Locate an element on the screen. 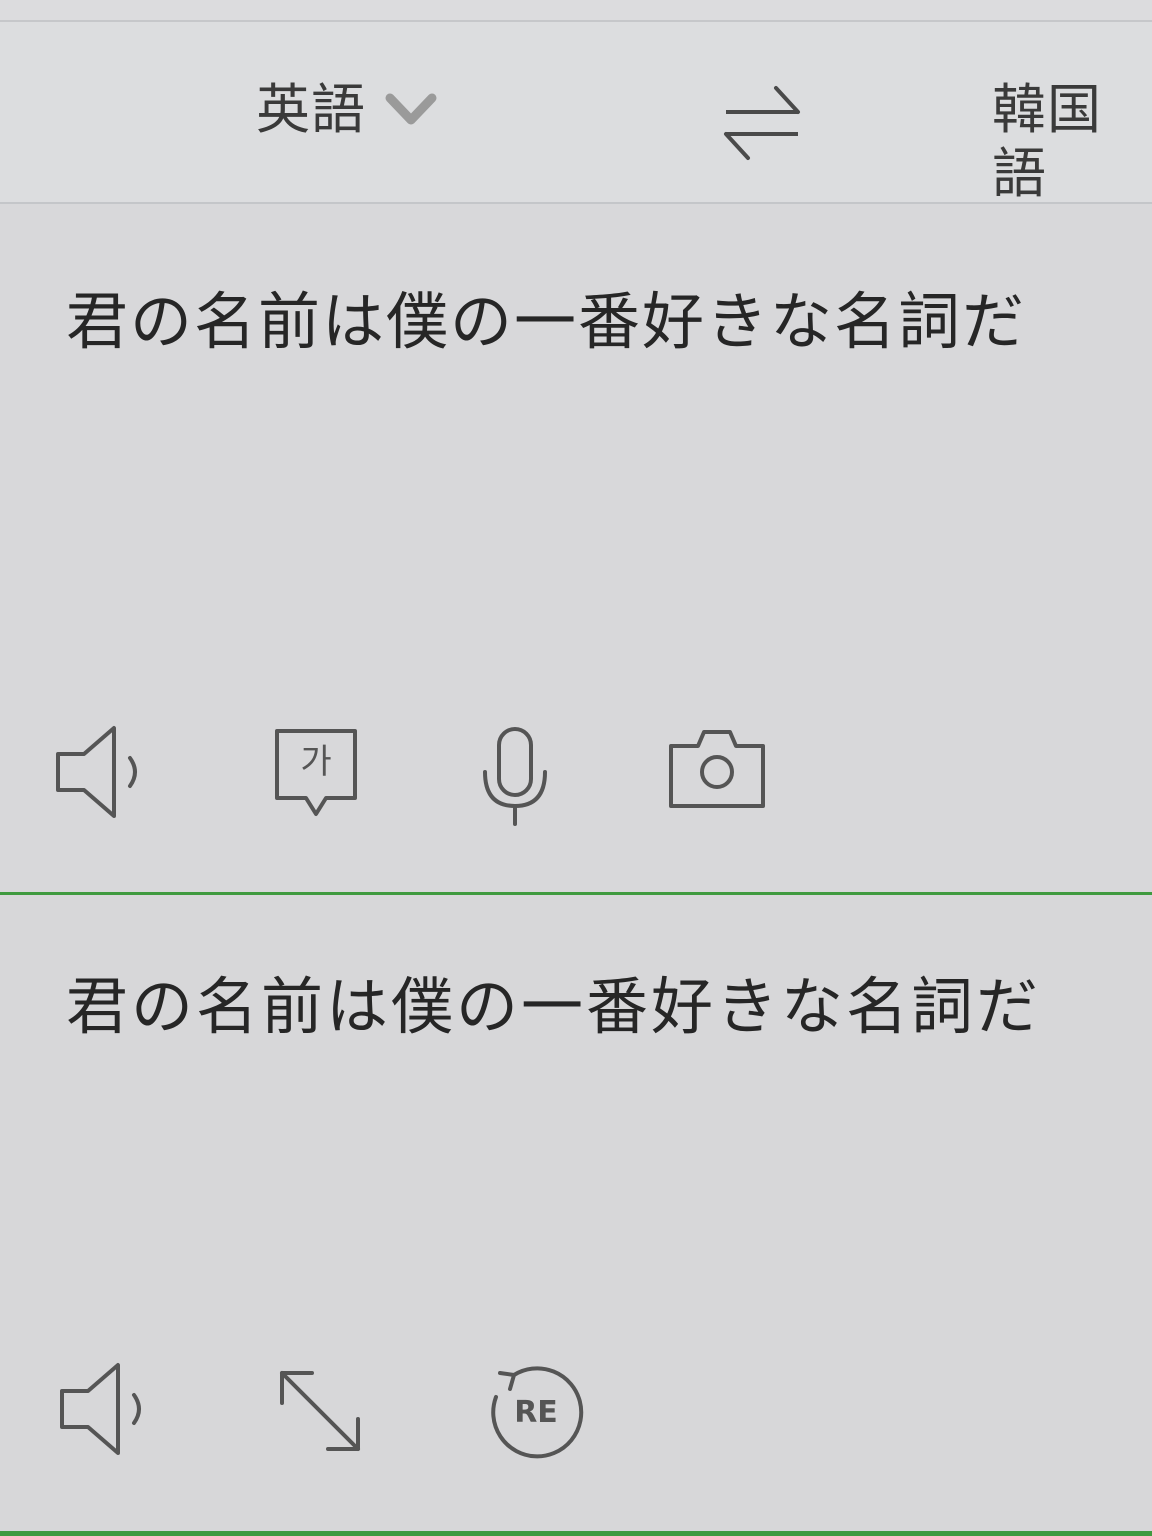 This screenshot has height=1536, width=1152. target-language-label: 韓国語 is located at coordinates (1047, 141).